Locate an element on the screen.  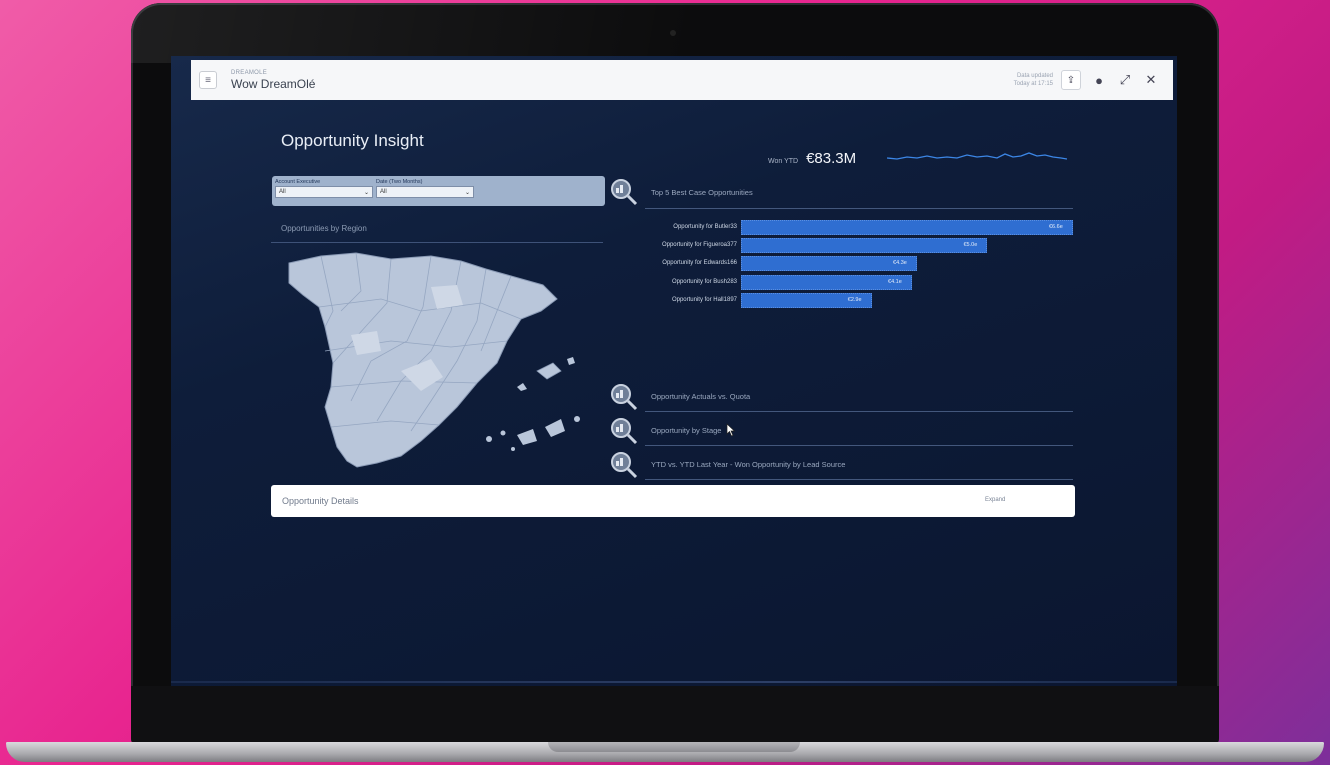
bar-value-label: €4.3e is located at coordinates (900, 263).